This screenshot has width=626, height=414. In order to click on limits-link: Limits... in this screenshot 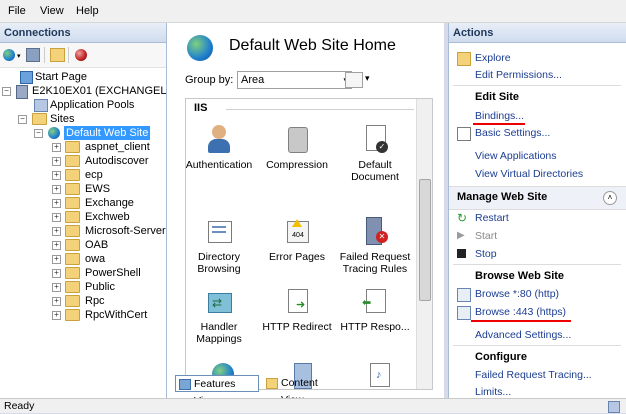, I will do `click(493, 392)`.